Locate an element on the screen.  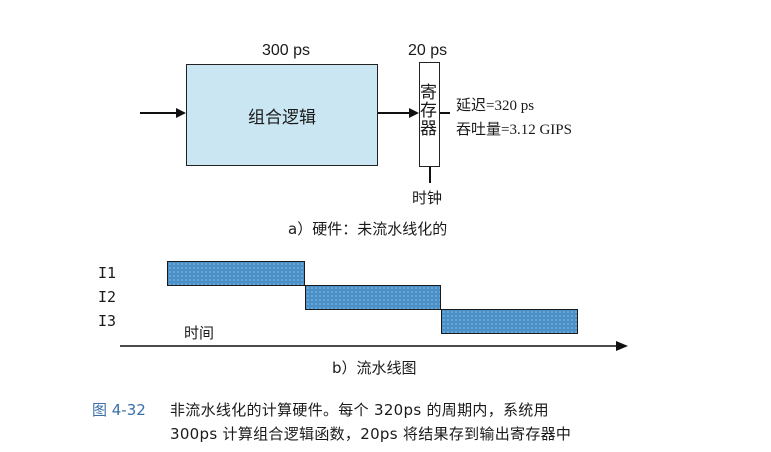
time-axis-arrowhead is located at coordinates (622, 346).